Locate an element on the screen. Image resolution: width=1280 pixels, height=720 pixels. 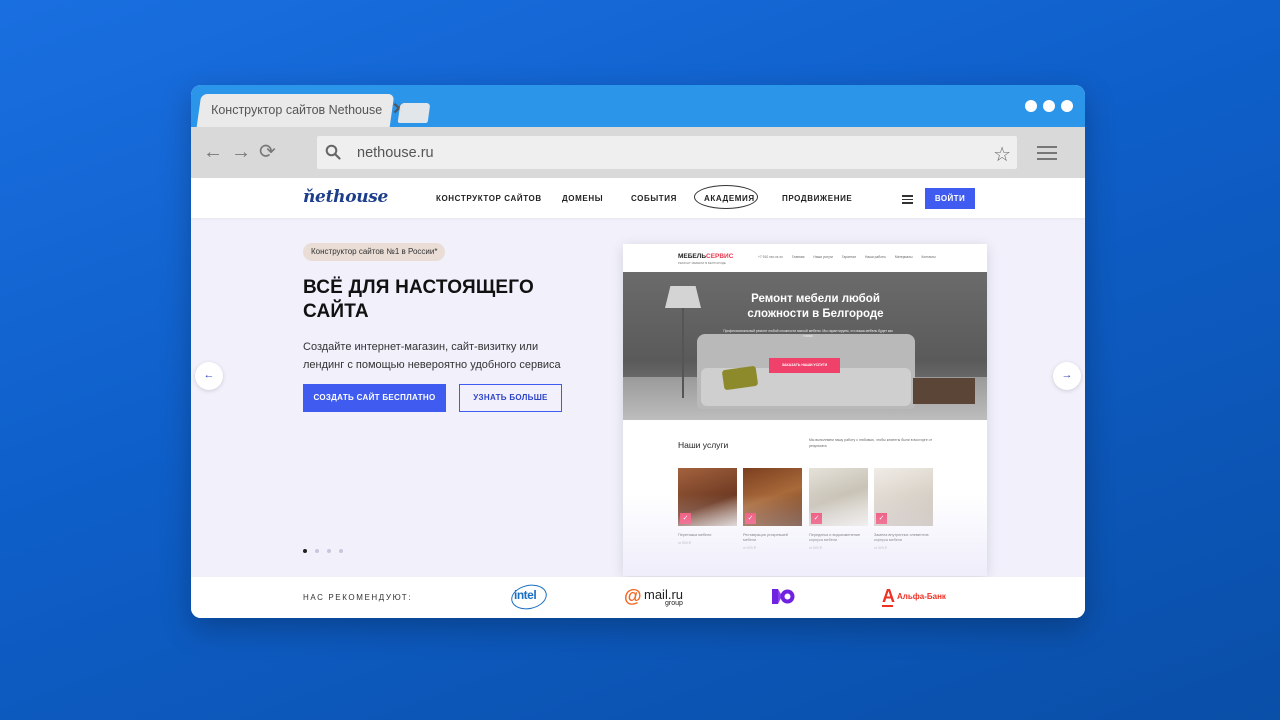
site-logo: ňethouse is located at coordinates (345, 197).